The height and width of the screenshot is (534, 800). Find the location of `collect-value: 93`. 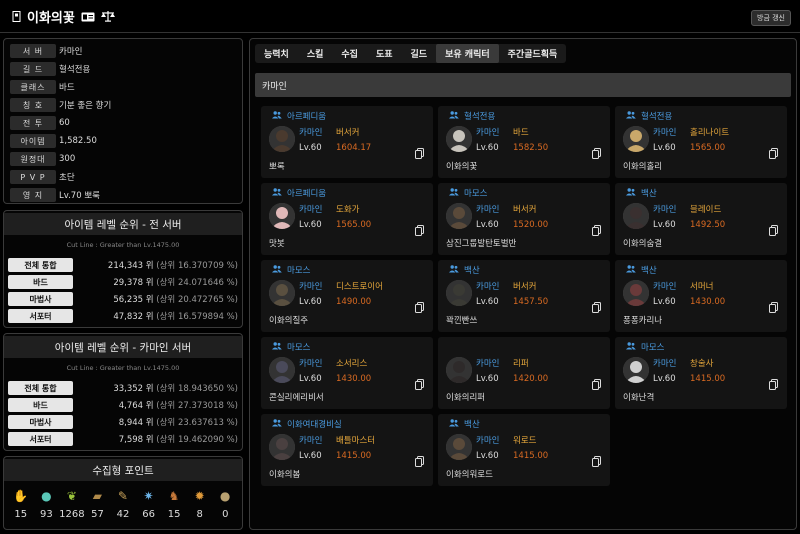

collect-value: 93 is located at coordinates (46, 514).